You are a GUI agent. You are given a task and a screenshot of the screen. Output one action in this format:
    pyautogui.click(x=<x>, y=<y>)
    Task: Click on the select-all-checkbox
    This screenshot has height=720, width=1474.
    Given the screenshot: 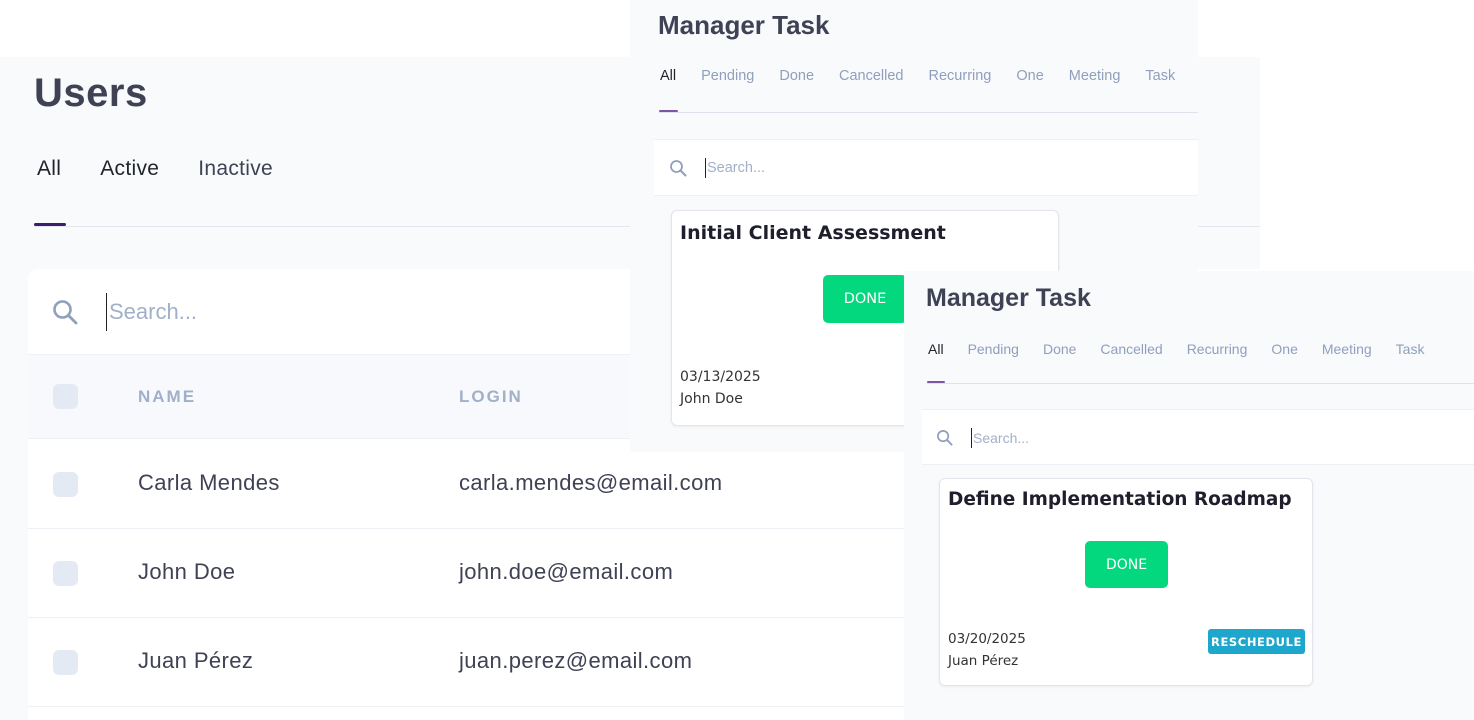 What is the action you would take?
    pyautogui.click(x=65, y=396)
    